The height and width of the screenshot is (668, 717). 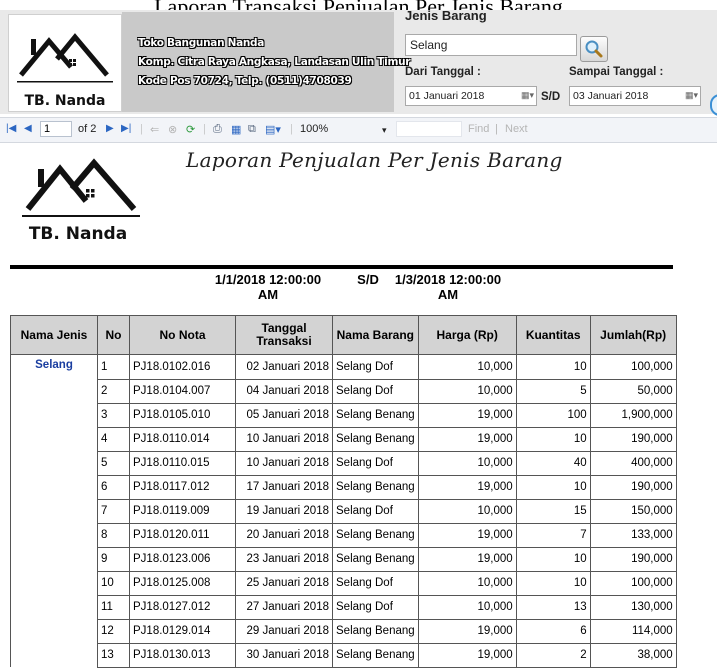 I want to click on row-jumlah: 150,000, so click(x=633, y=511).